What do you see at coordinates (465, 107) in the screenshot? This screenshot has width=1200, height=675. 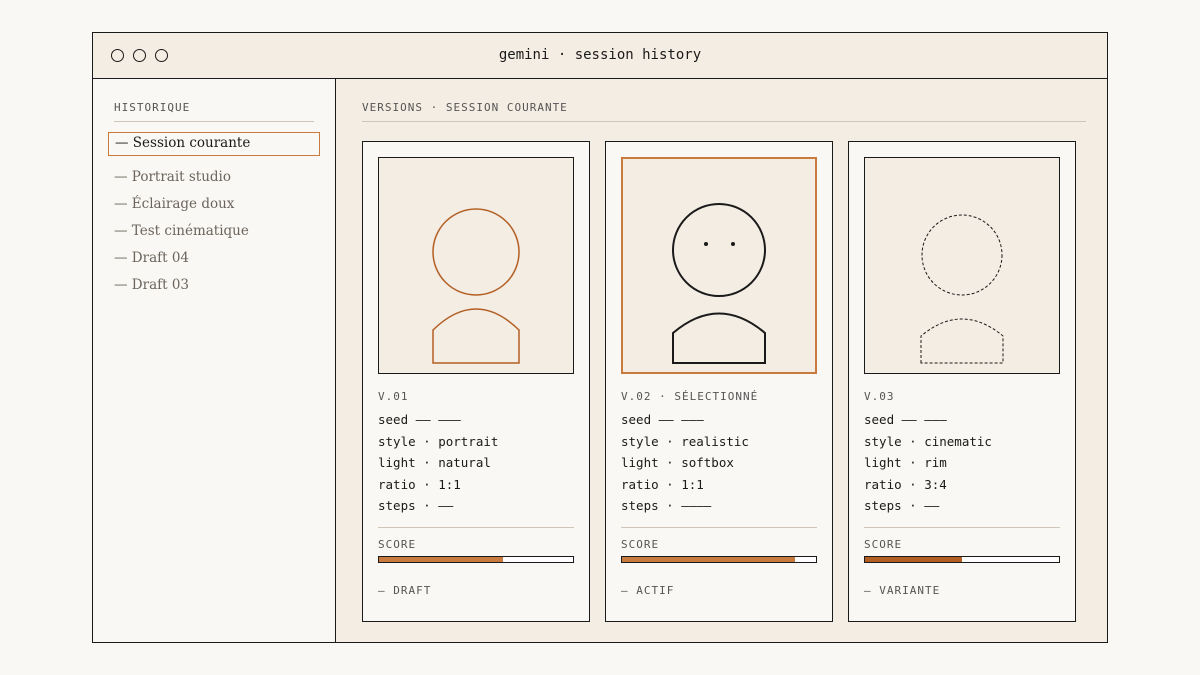 I see `versions-heading: VERSIONS · SESSION COURANTE` at bounding box center [465, 107].